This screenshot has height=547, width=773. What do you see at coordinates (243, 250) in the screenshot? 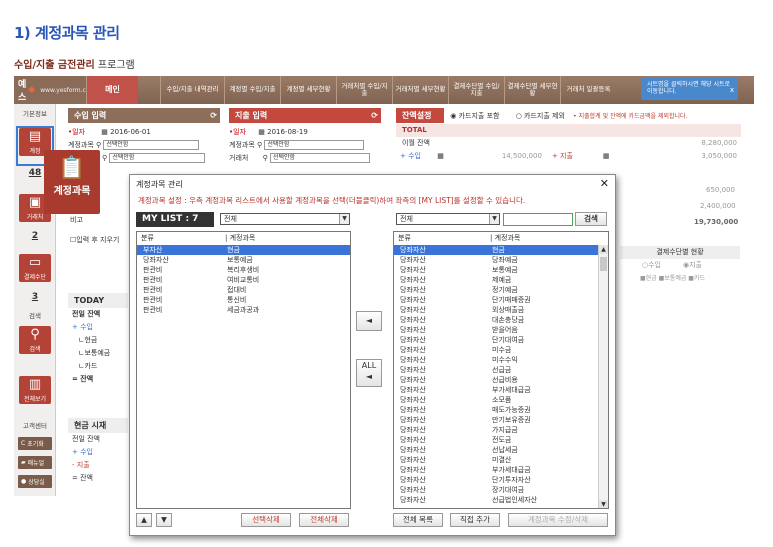
I see `list-item-selected: 부자산 현금` at bounding box center [243, 250].